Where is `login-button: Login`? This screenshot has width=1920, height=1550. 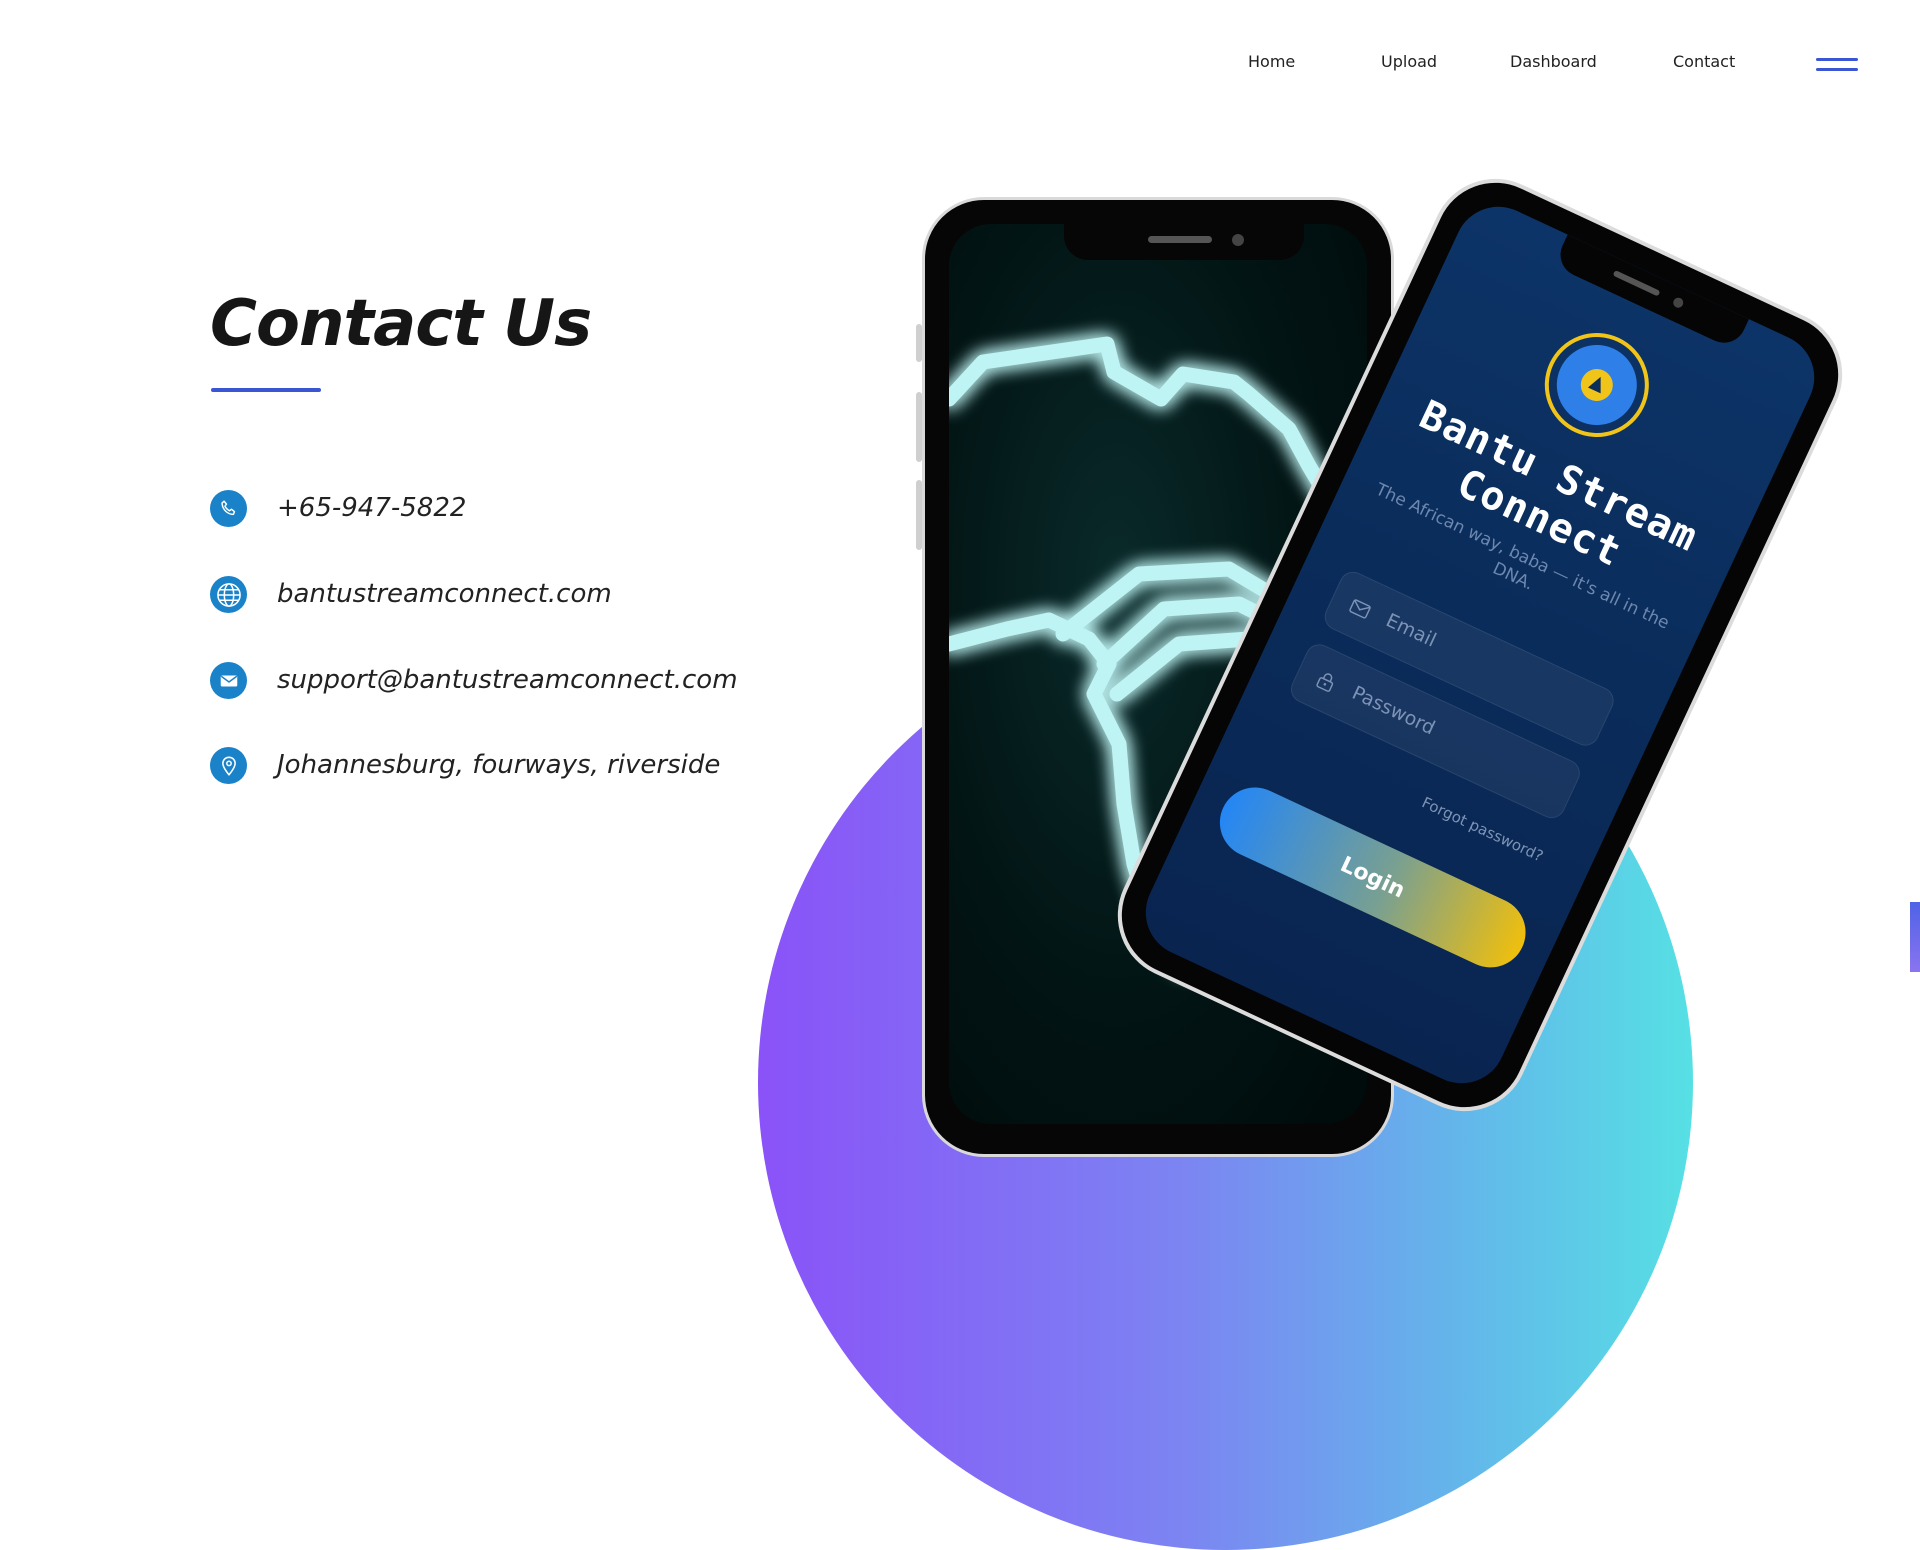
login-button: Login is located at coordinates (1373, 877).